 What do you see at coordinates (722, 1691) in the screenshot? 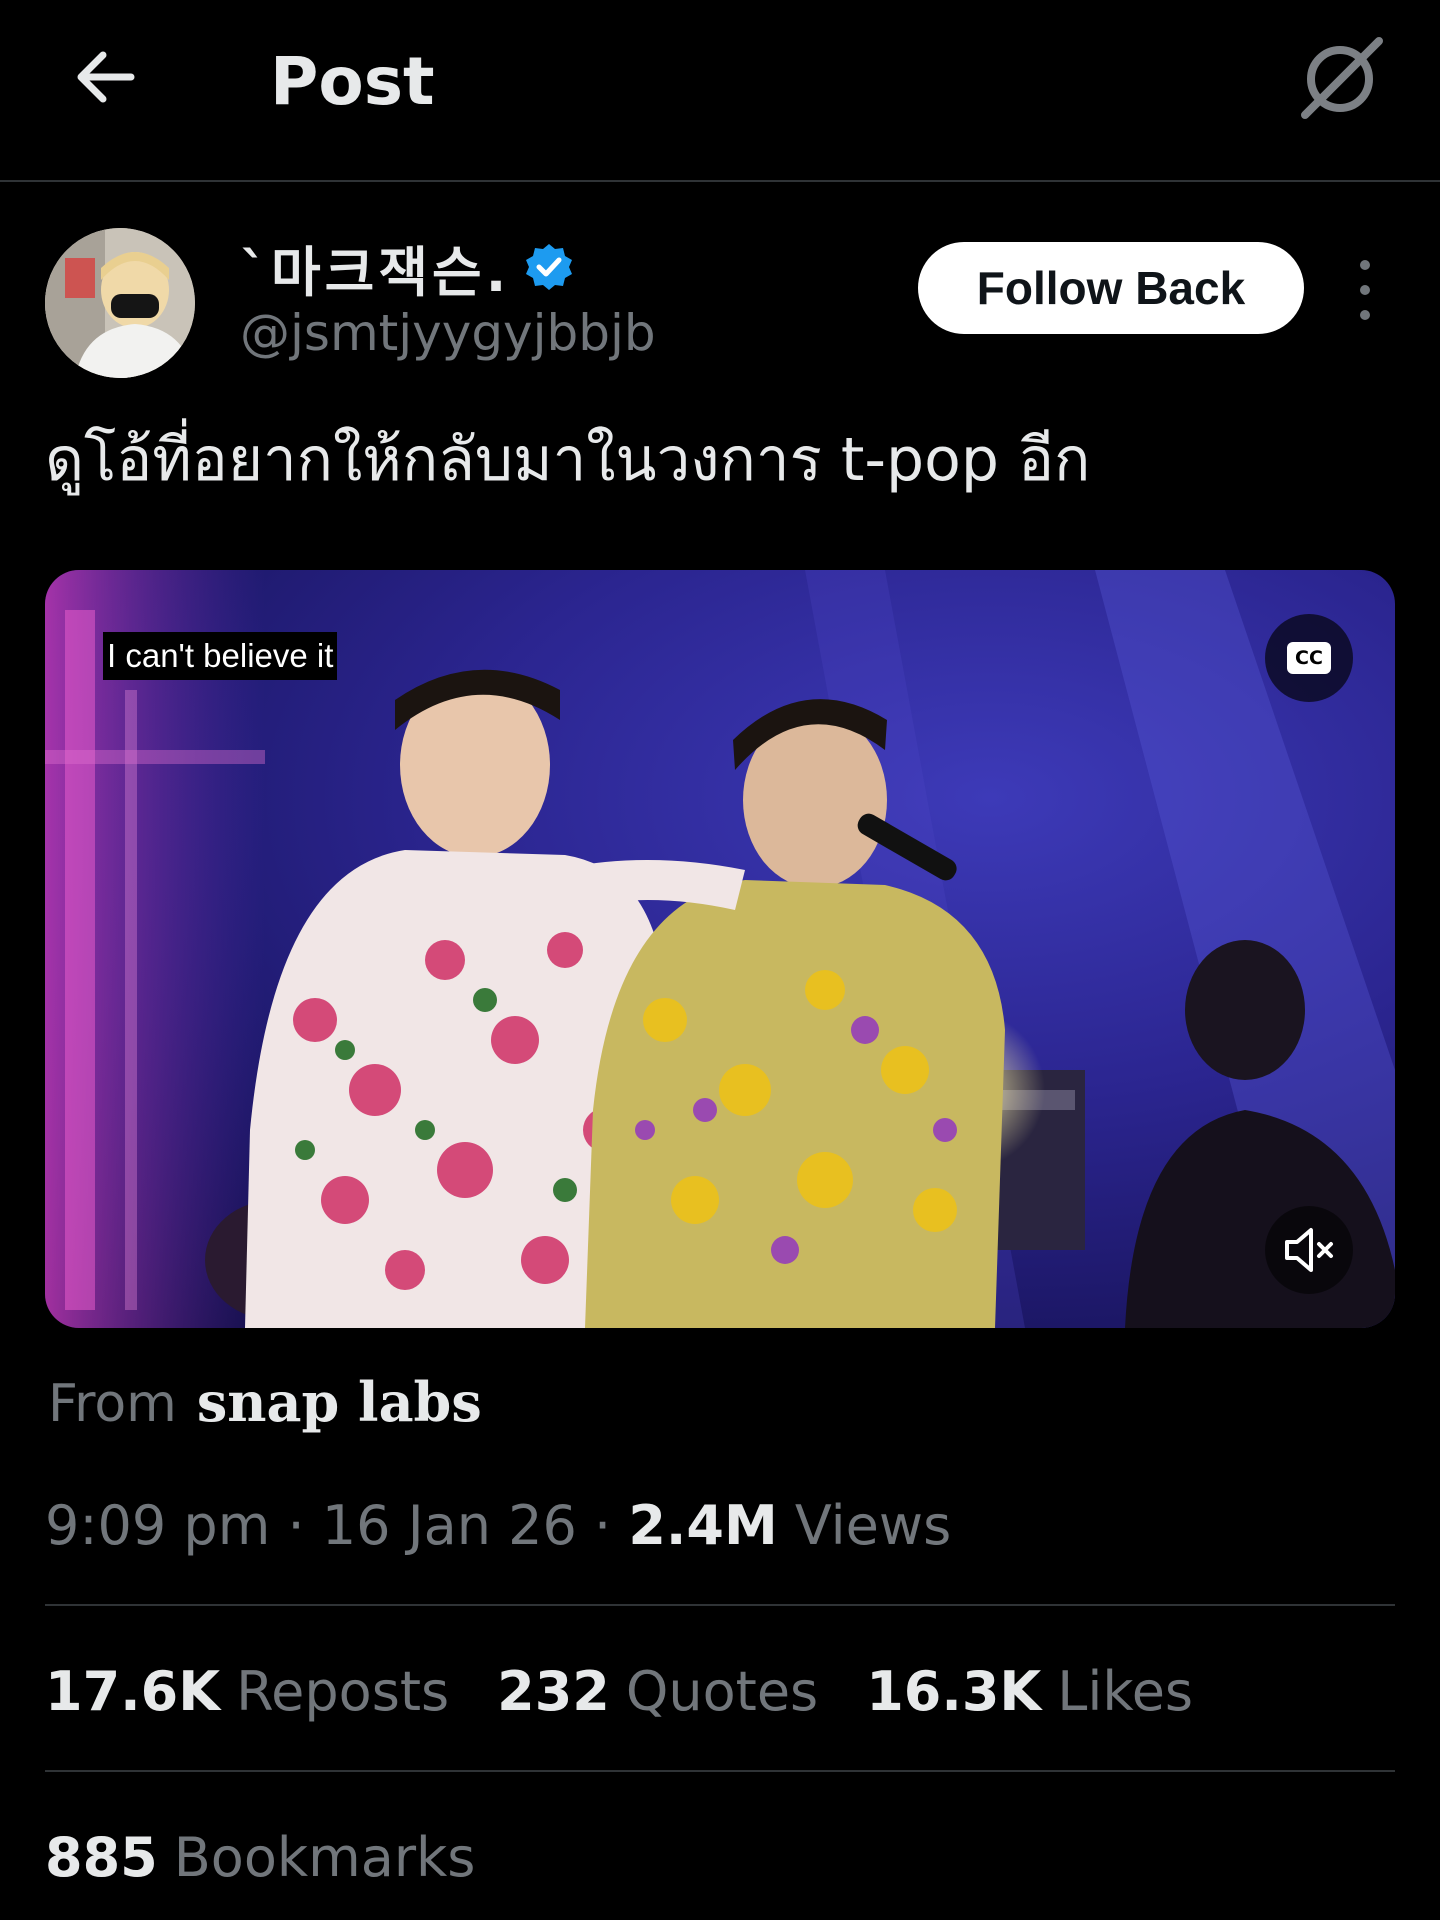
I see `quotes-label: Quotes` at bounding box center [722, 1691].